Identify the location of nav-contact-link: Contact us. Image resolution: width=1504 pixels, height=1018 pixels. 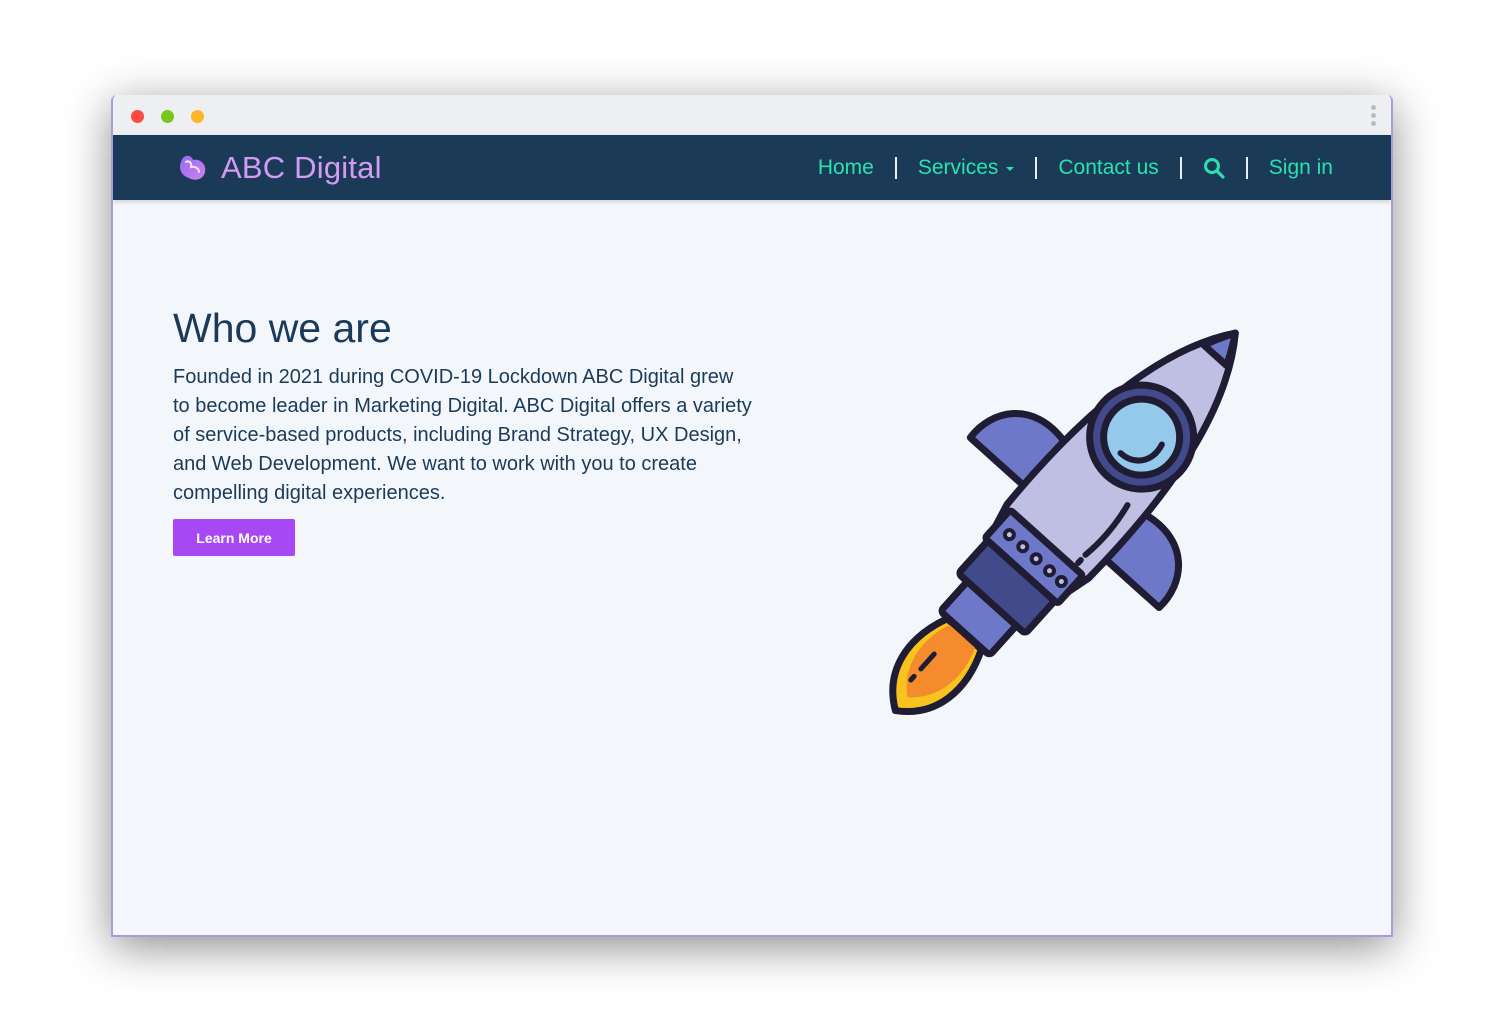
(1108, 168).